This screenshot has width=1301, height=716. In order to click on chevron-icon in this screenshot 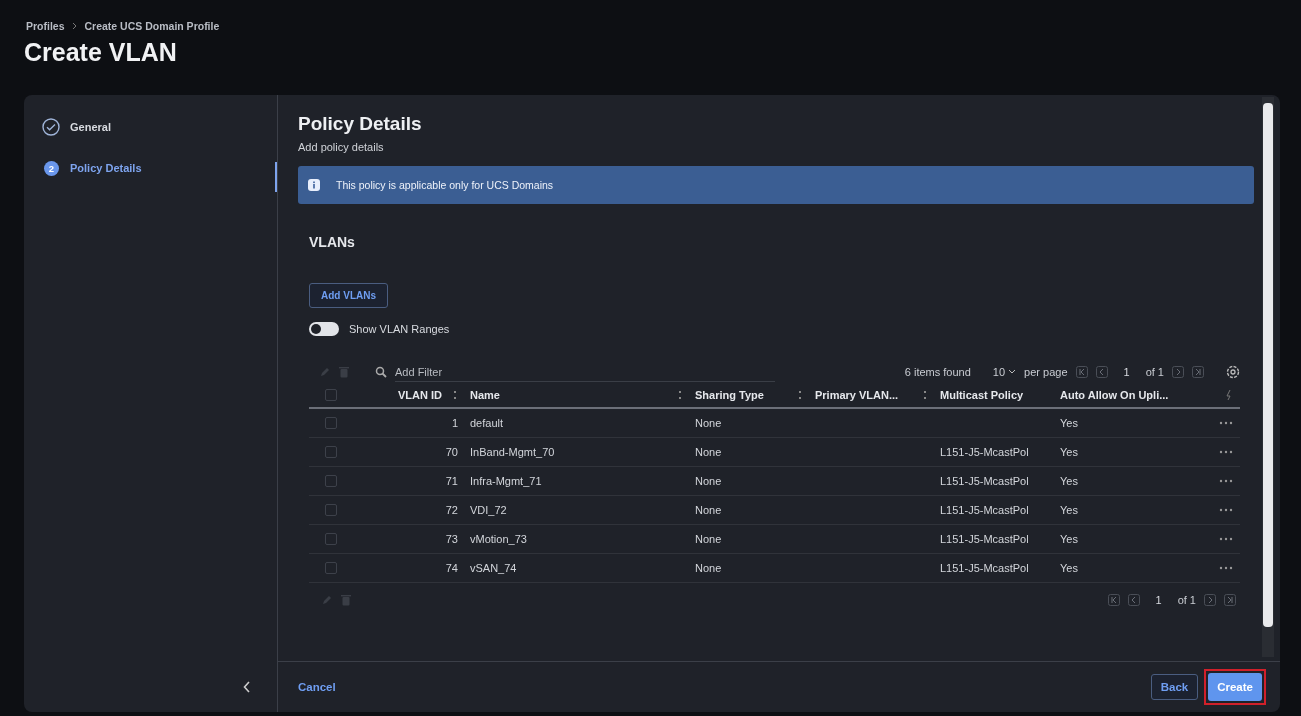, I will do `click(74, 26)`.